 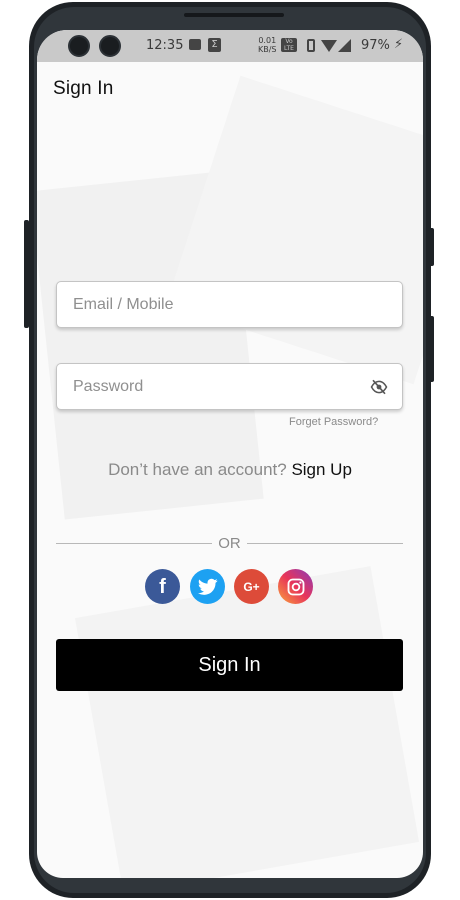 I want to click on signal-icon, so click(x=344, y=45).